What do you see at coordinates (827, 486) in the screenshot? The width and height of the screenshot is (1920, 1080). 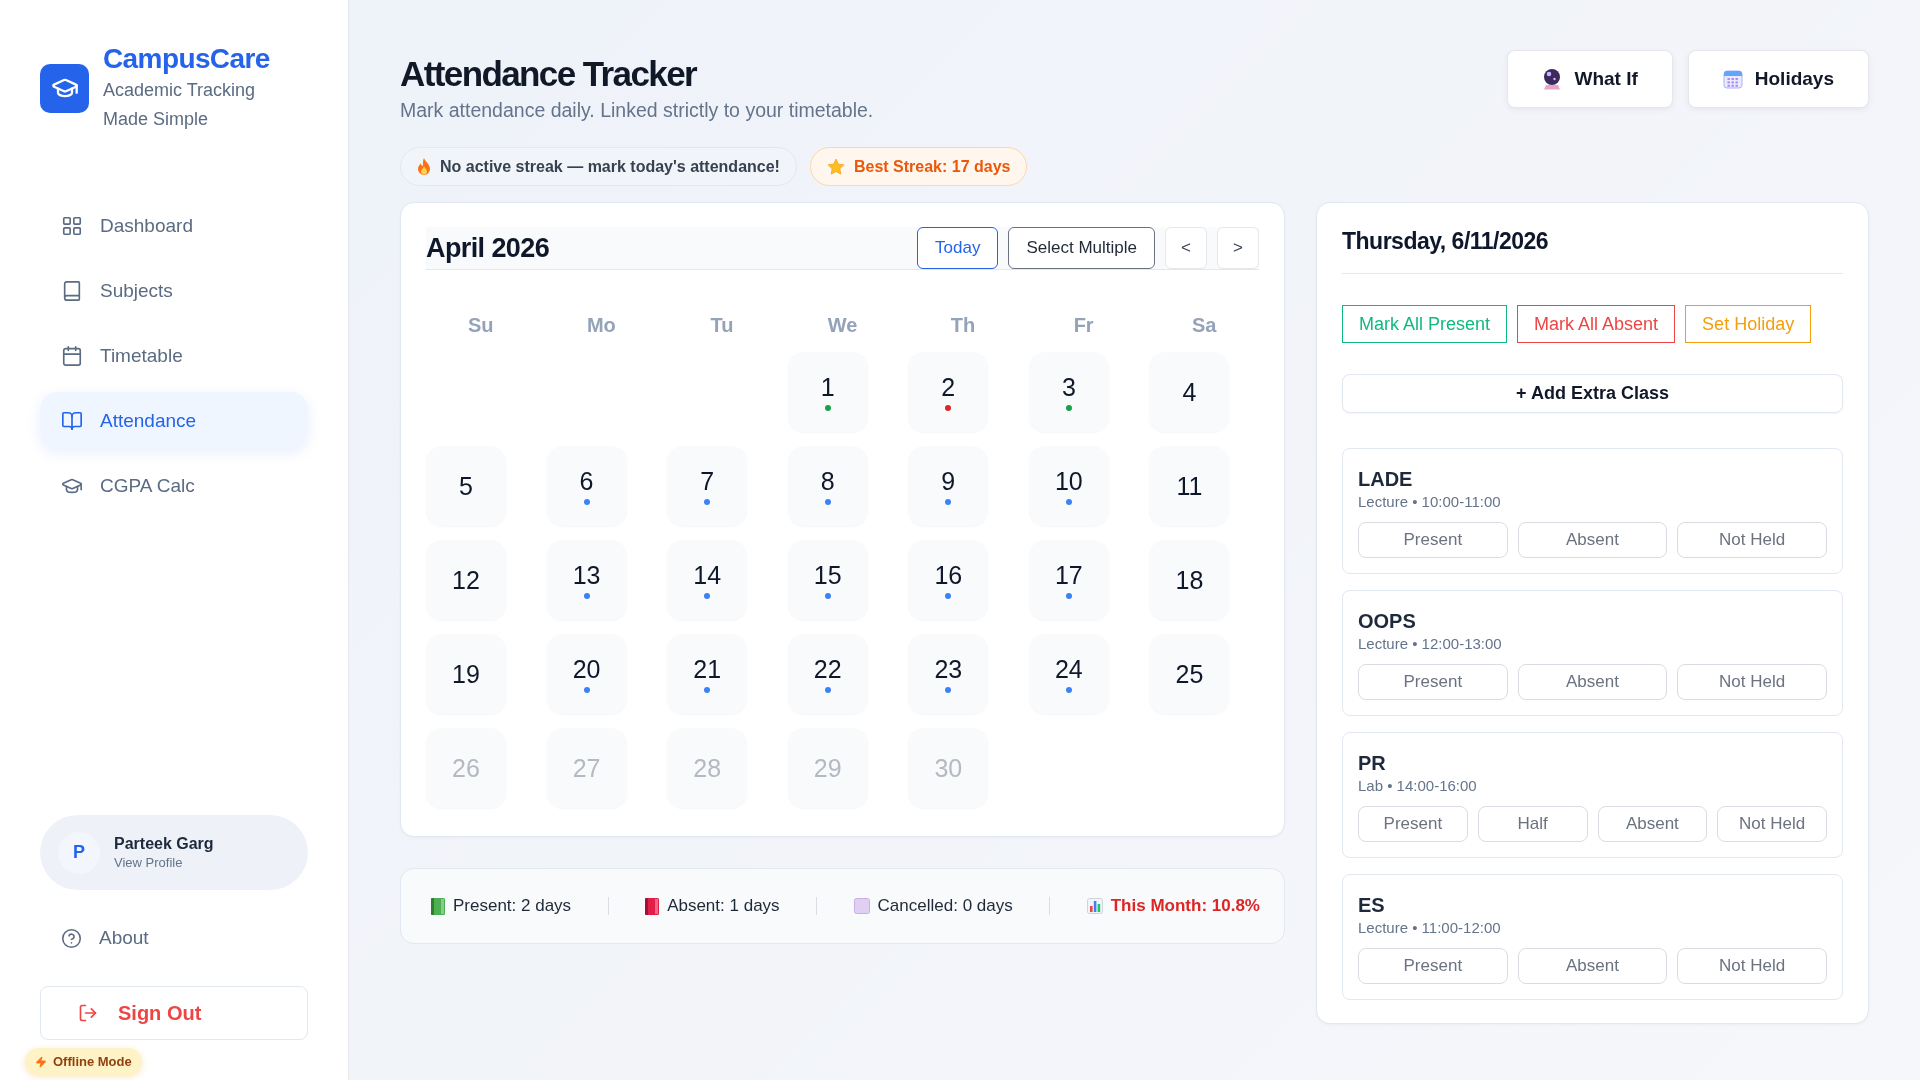 I see `day-cell: 8` at bounding box center [827, 486].